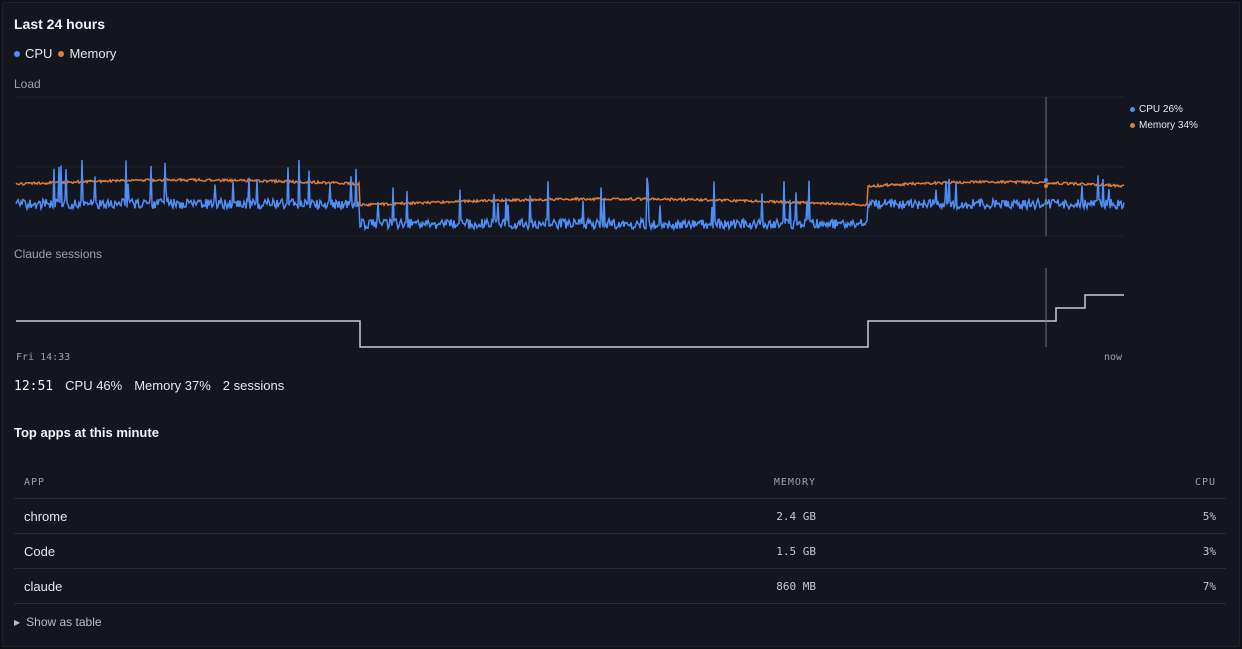 The height and width of the screenshot is (649, 1242). What do you see at coordinates (716, 482) in the screenshot?
I see `column-header-memory: MEMORY` at bounding box center [716, 482].